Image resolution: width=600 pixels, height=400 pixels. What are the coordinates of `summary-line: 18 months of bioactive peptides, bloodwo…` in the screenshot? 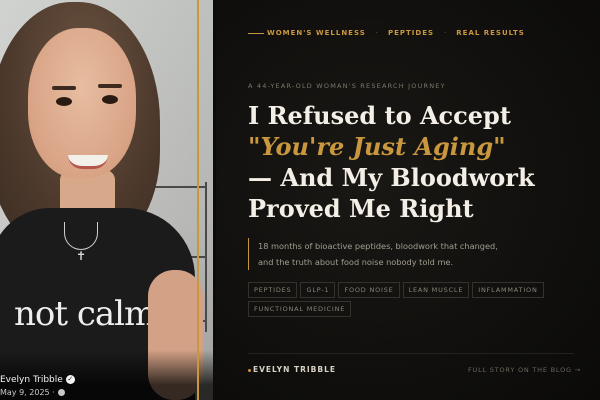 It's located at (378, 246).